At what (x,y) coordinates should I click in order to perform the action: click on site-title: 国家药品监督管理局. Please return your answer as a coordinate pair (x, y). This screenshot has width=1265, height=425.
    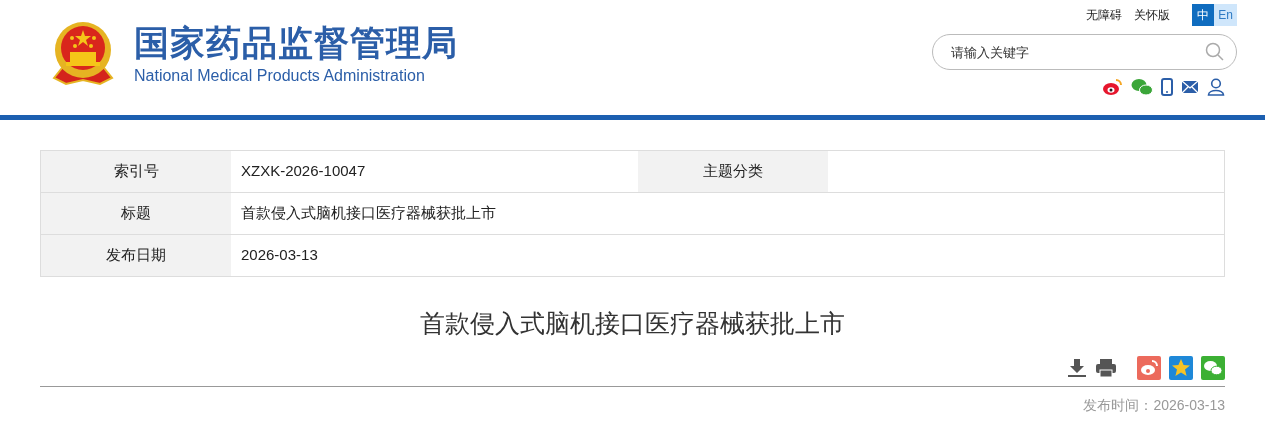
    Looking at the image, I should click on (296, 43).